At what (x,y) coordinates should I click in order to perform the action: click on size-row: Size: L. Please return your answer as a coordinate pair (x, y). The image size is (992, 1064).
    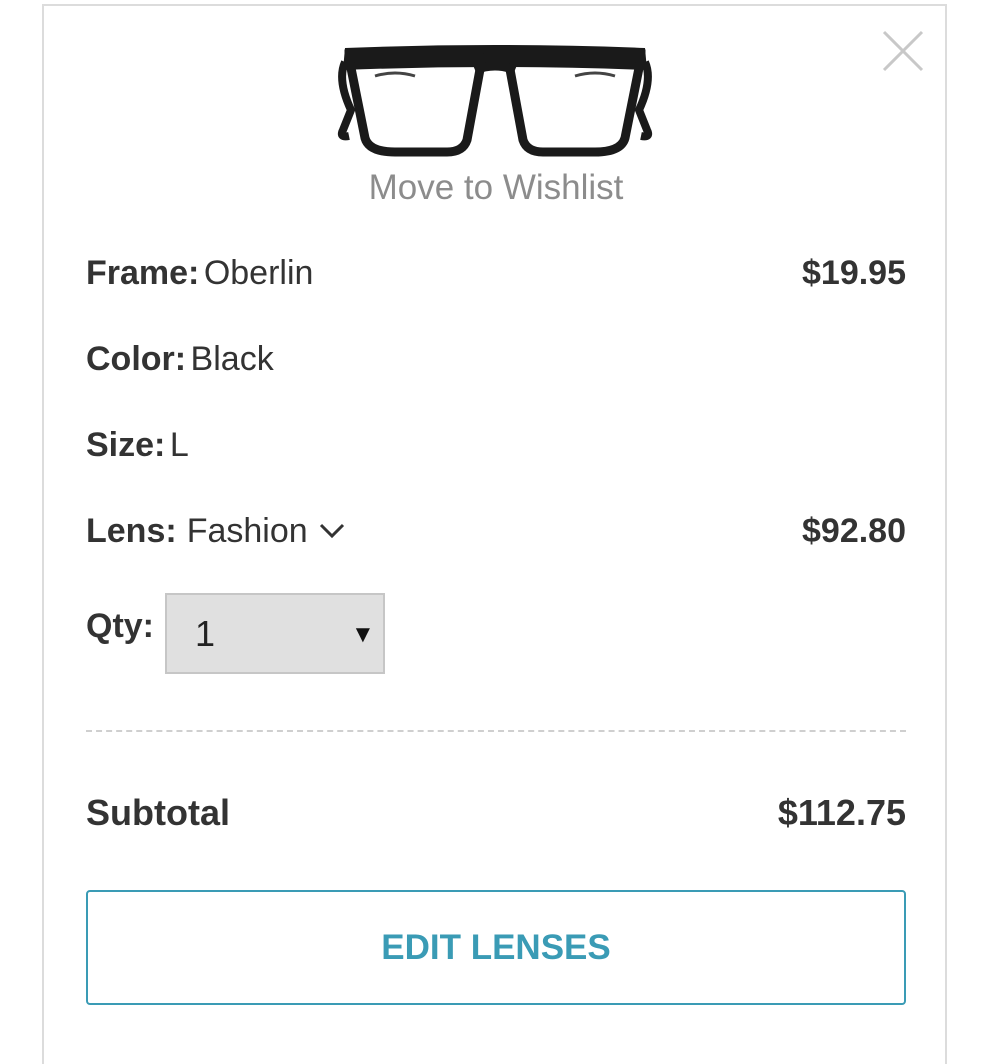
    Looking at the image, I should click on (496, 445).